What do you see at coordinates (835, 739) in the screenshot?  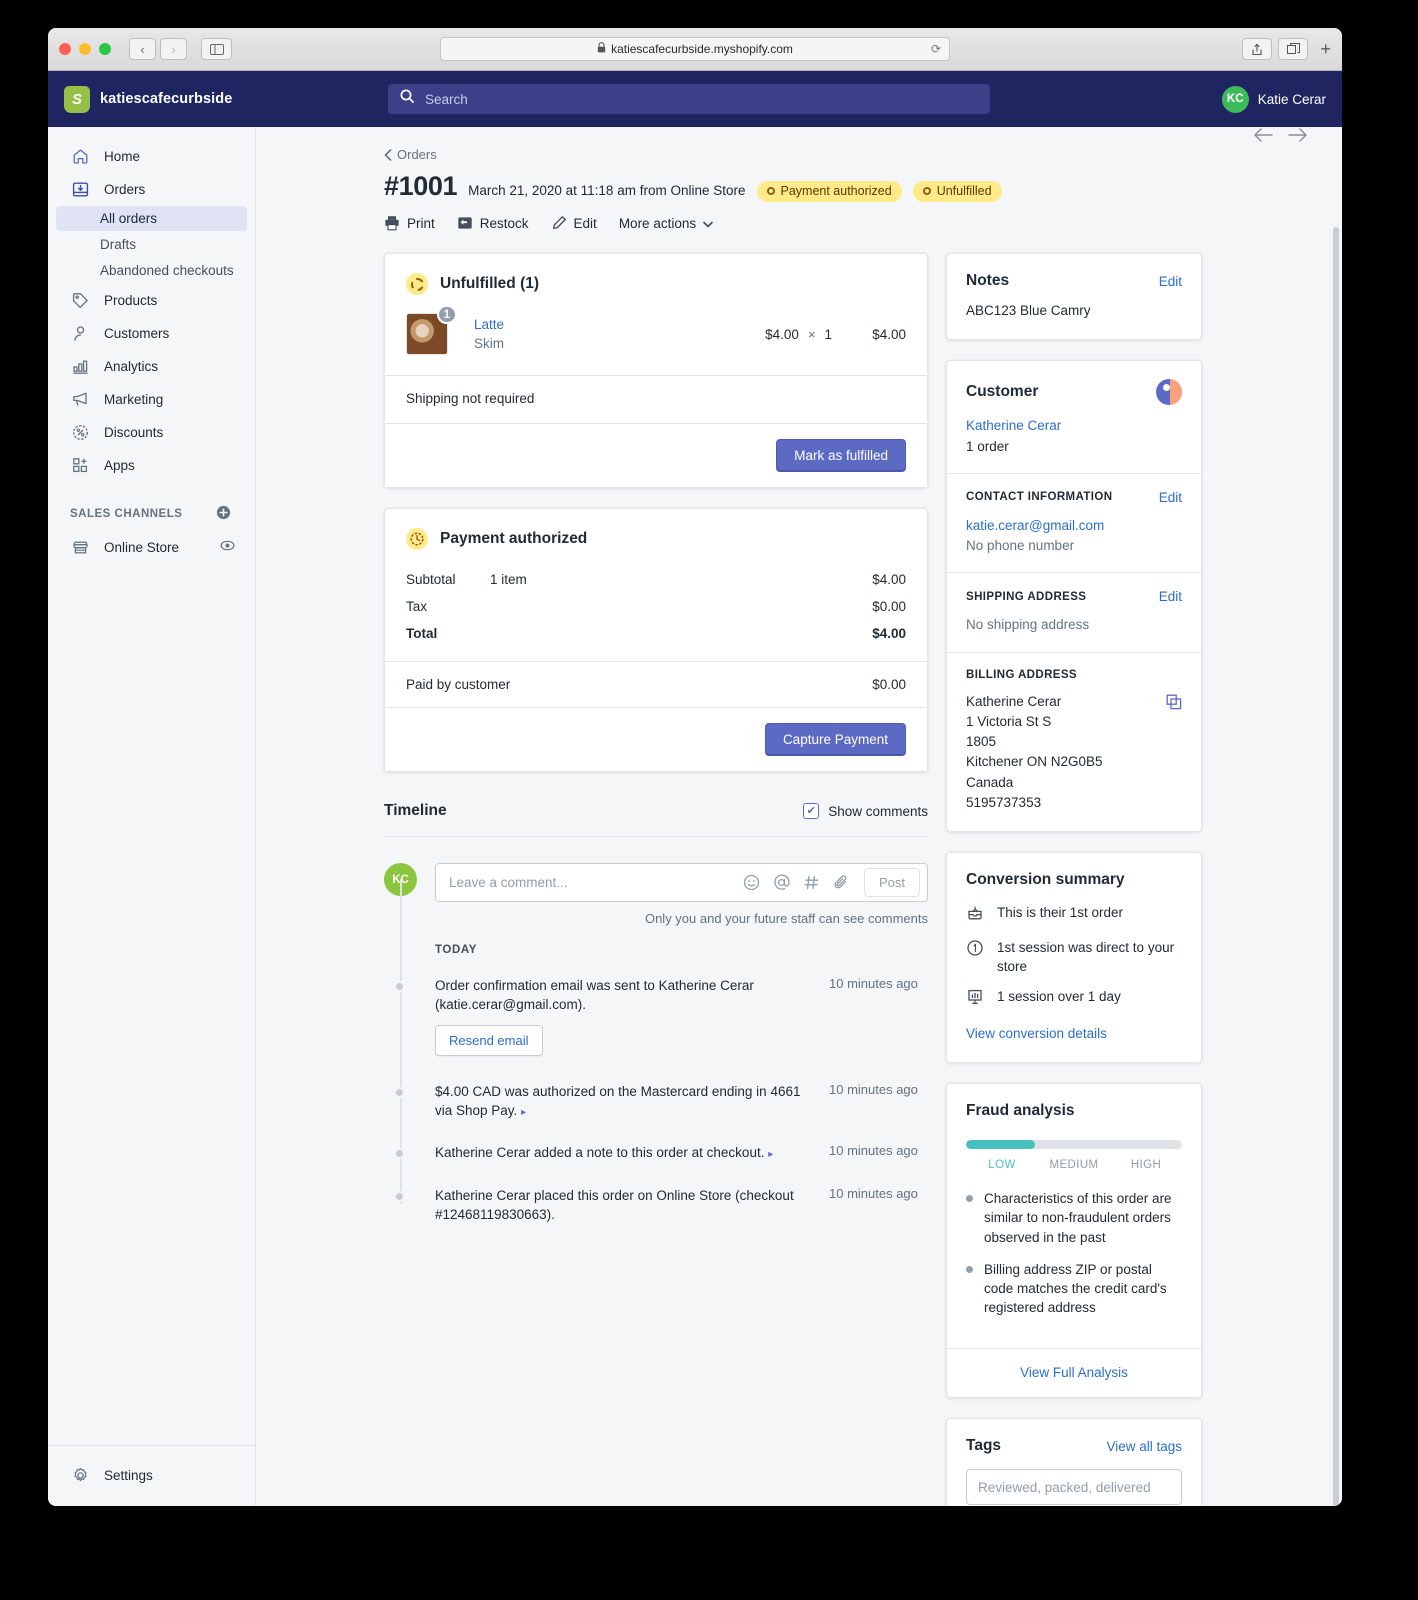 I see `capture-payment-button: Capture Payment` at bounding box center [835, 739].